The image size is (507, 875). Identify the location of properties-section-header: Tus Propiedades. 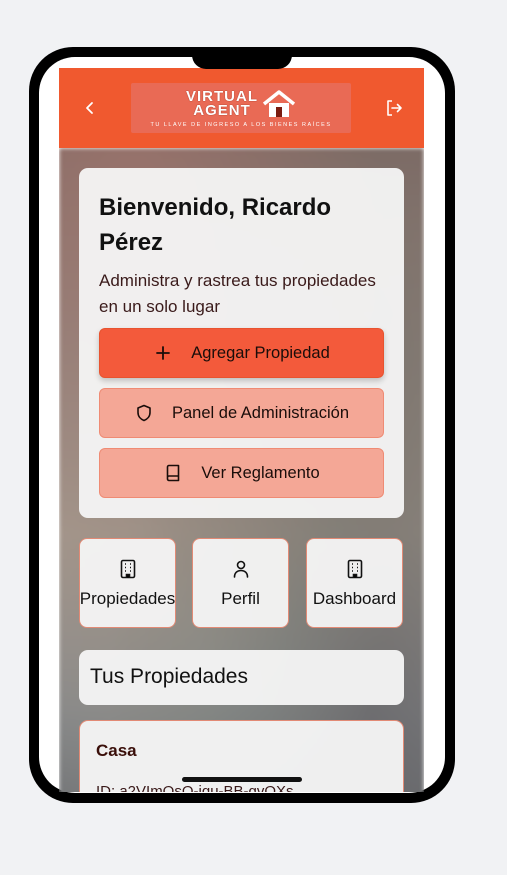
(241, 677).